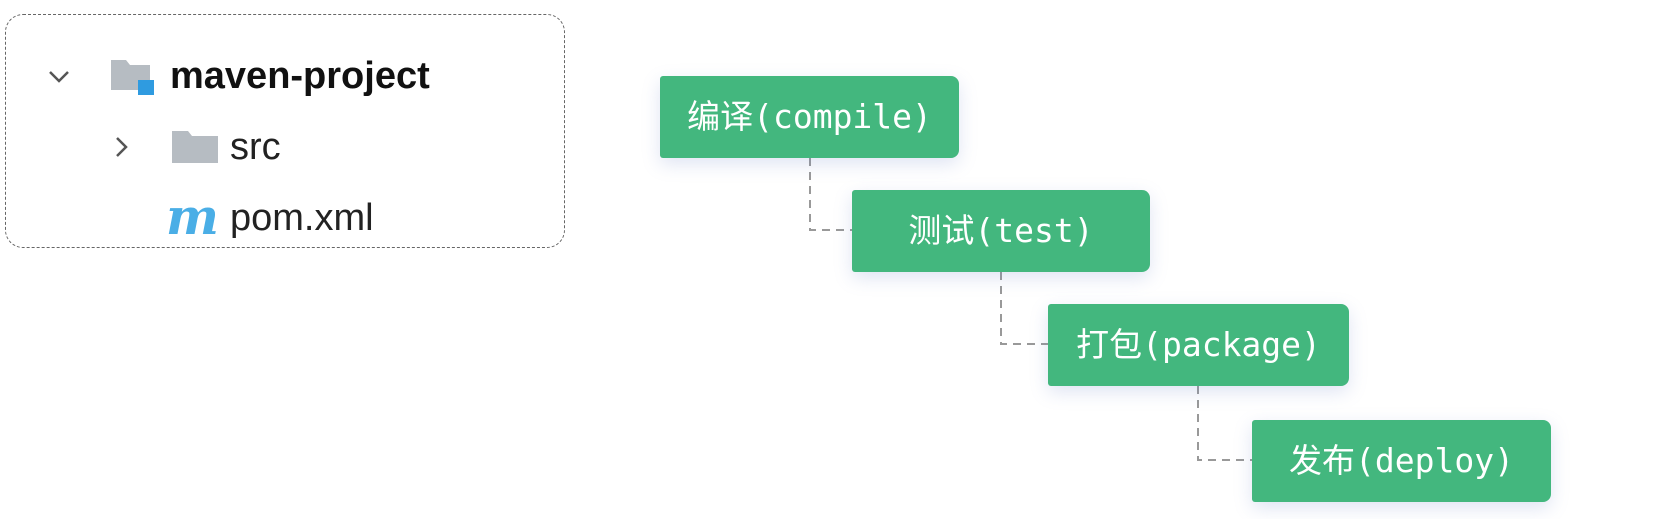 The height and width of the screenshot is (519, 1655). I want to click on stage-deploy: 发布(deploy), so click(1401, 461).